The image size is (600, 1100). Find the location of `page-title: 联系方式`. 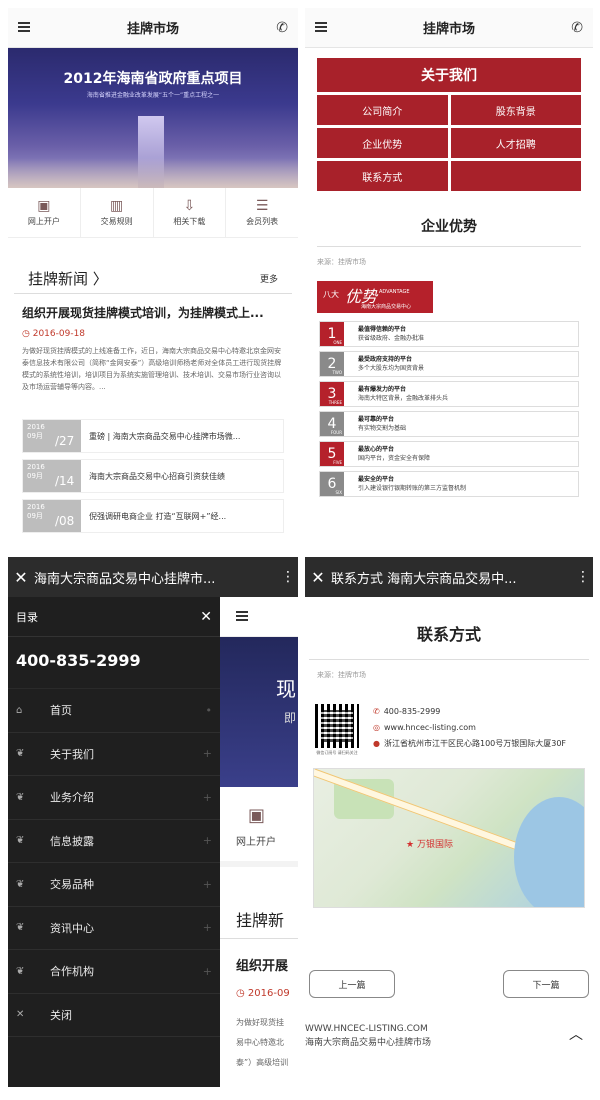

page-title: 联系方式 is located at coordinates (449, 628).